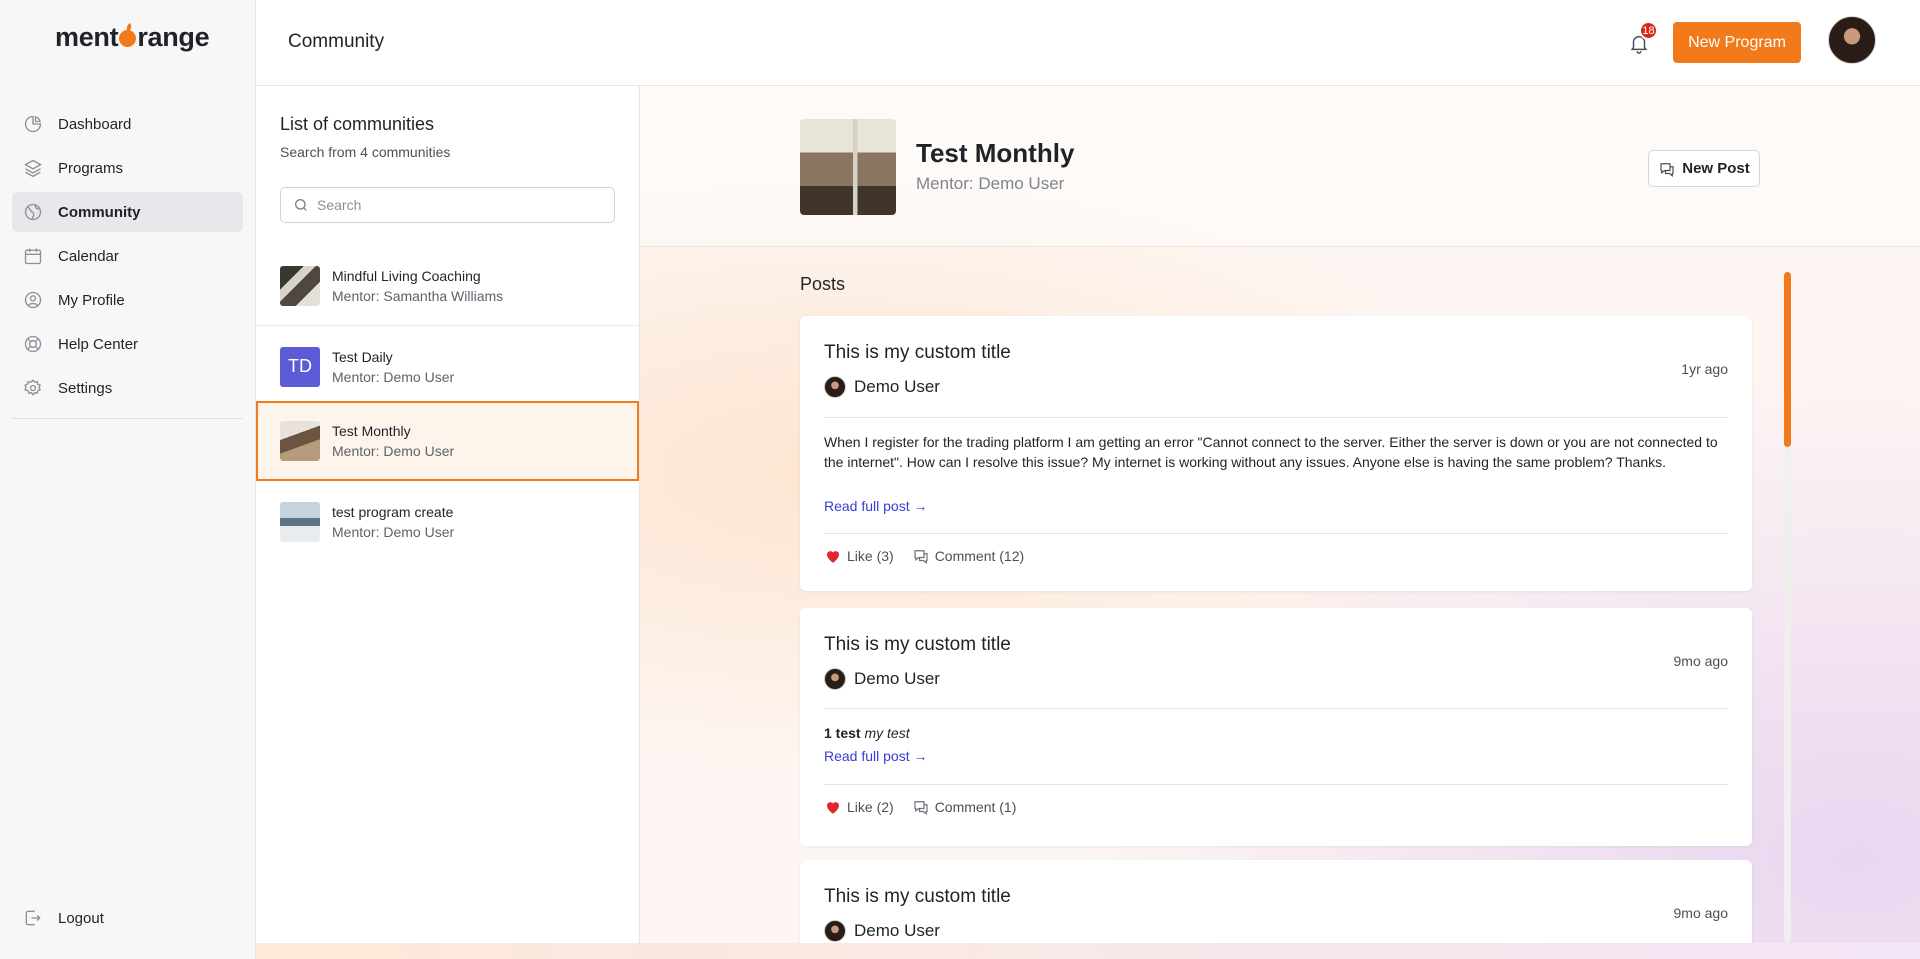 Image resolution: width=1920 pixels, height=959 pixels. I want to click on sidebar-item-label: Community, so click(99, 212).